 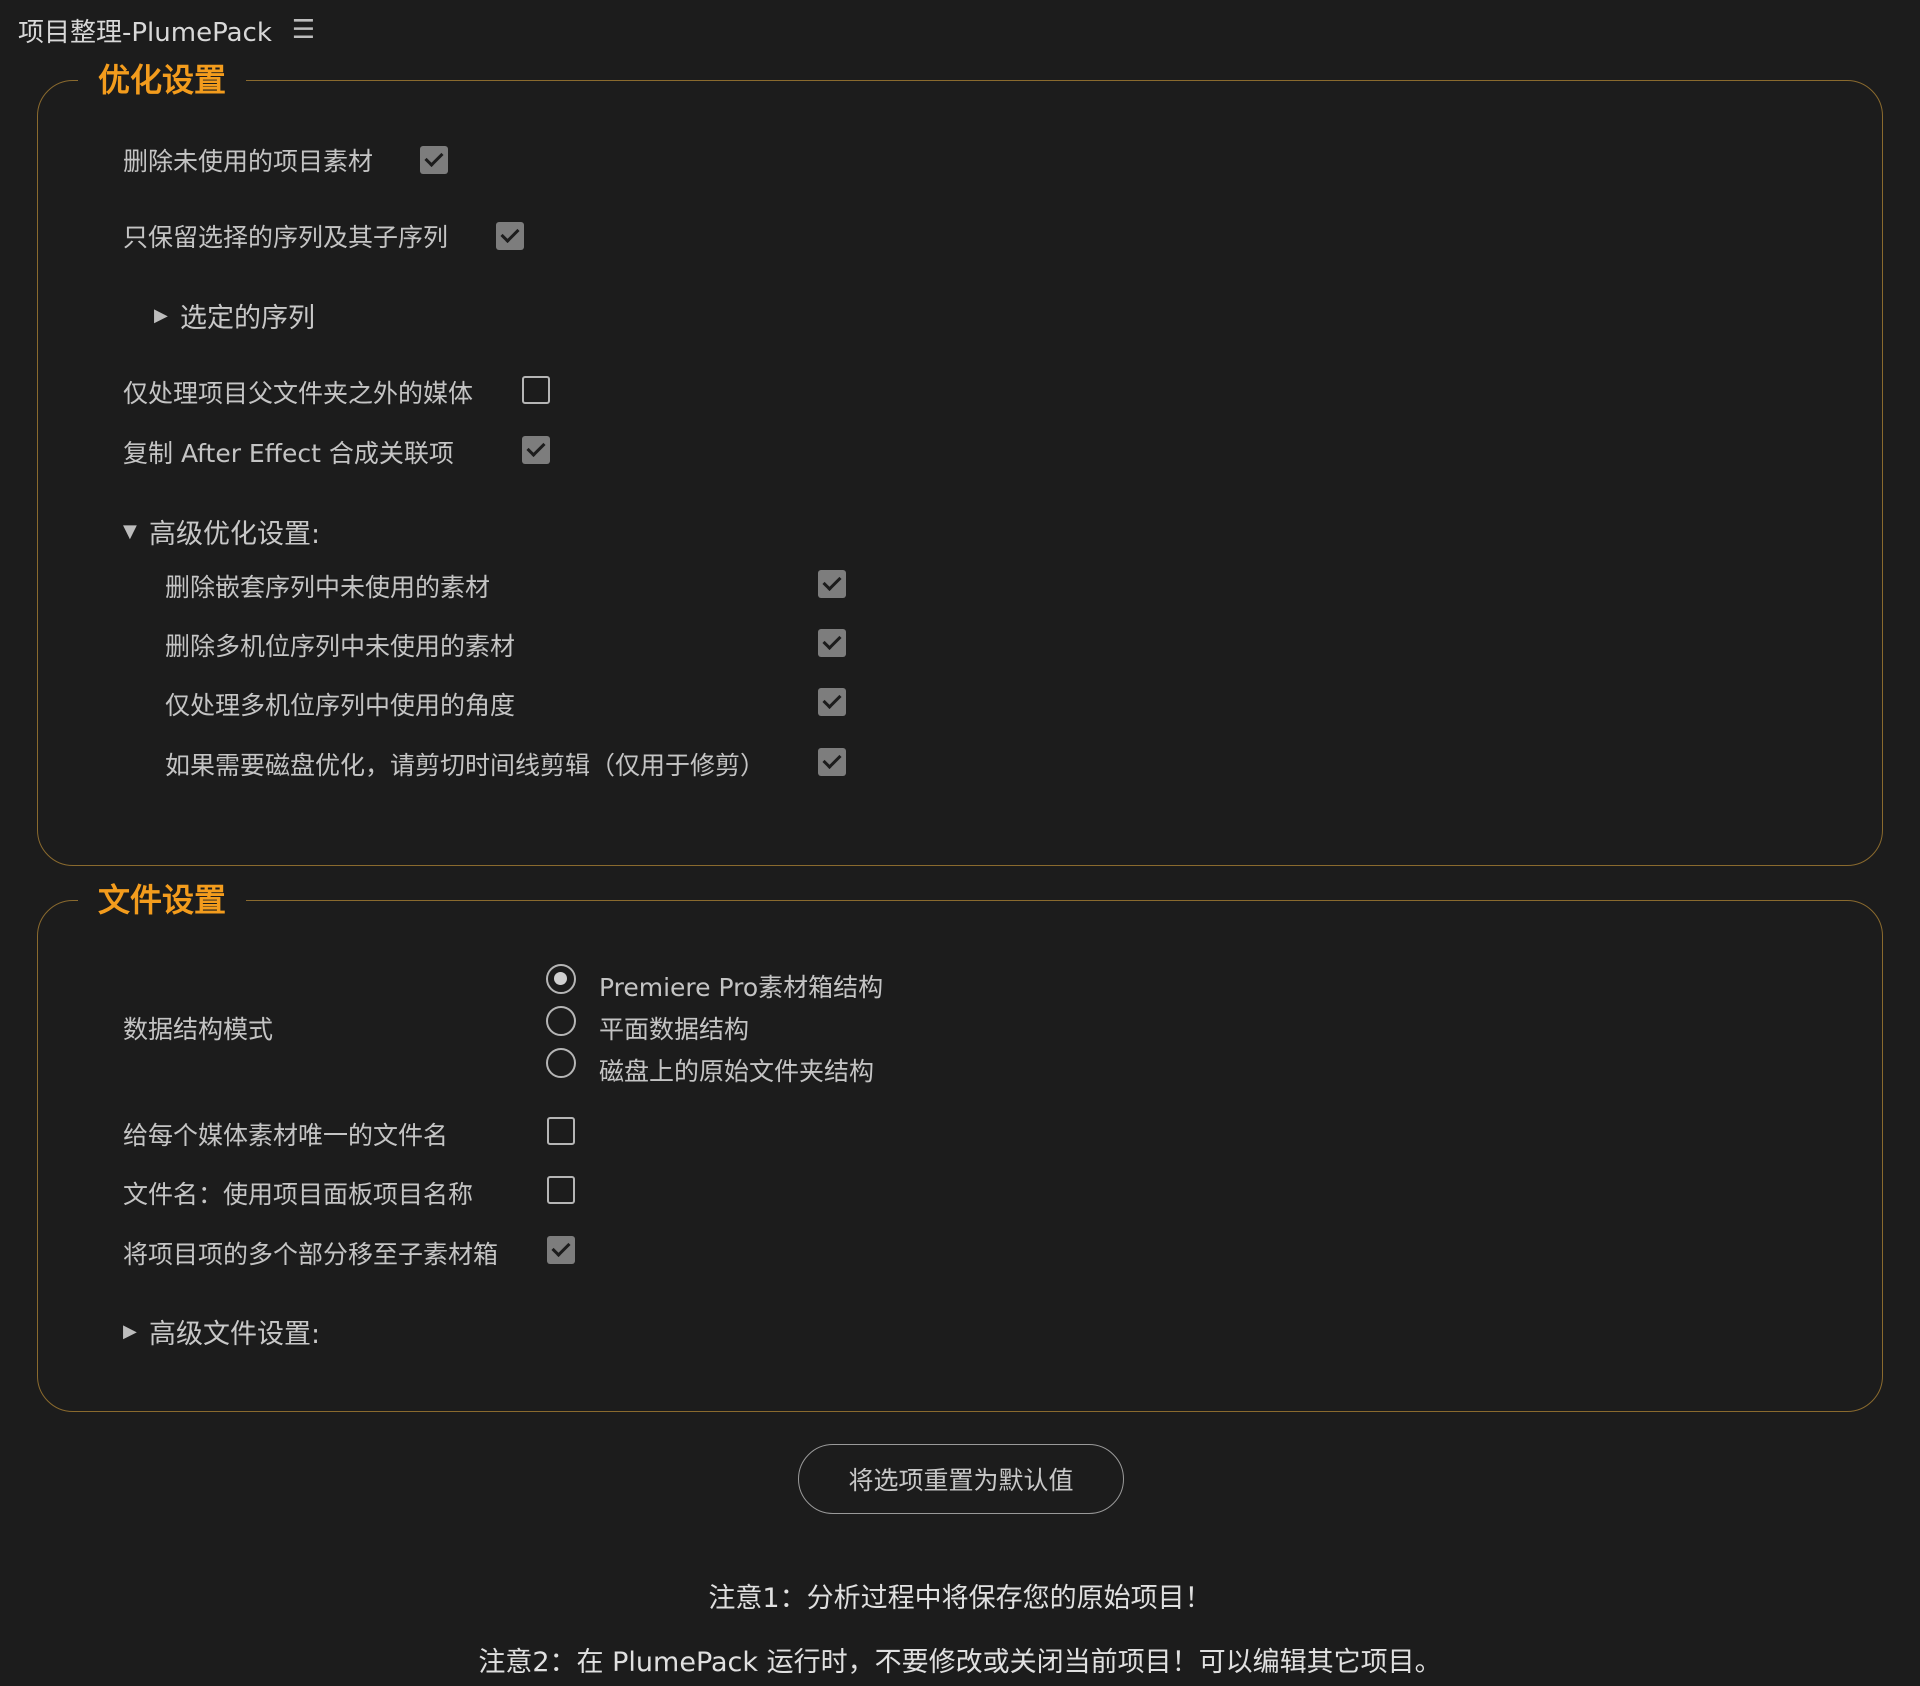 What do you see at coordinates (247, 318) in the screenshot?
I see `selected-sequences-label: 选定的序列` at bounding box center [247, 318].